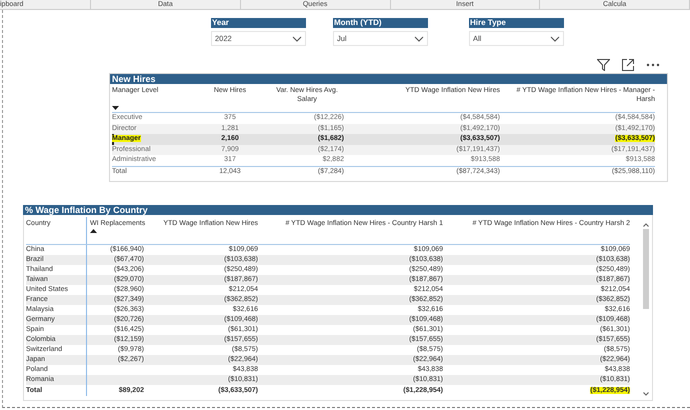 The image size is (690, 410). What do you see at coordinates (388, 79) in the screenshot?
I see `visual-title: New Hires` at bounding box center [388, 79].